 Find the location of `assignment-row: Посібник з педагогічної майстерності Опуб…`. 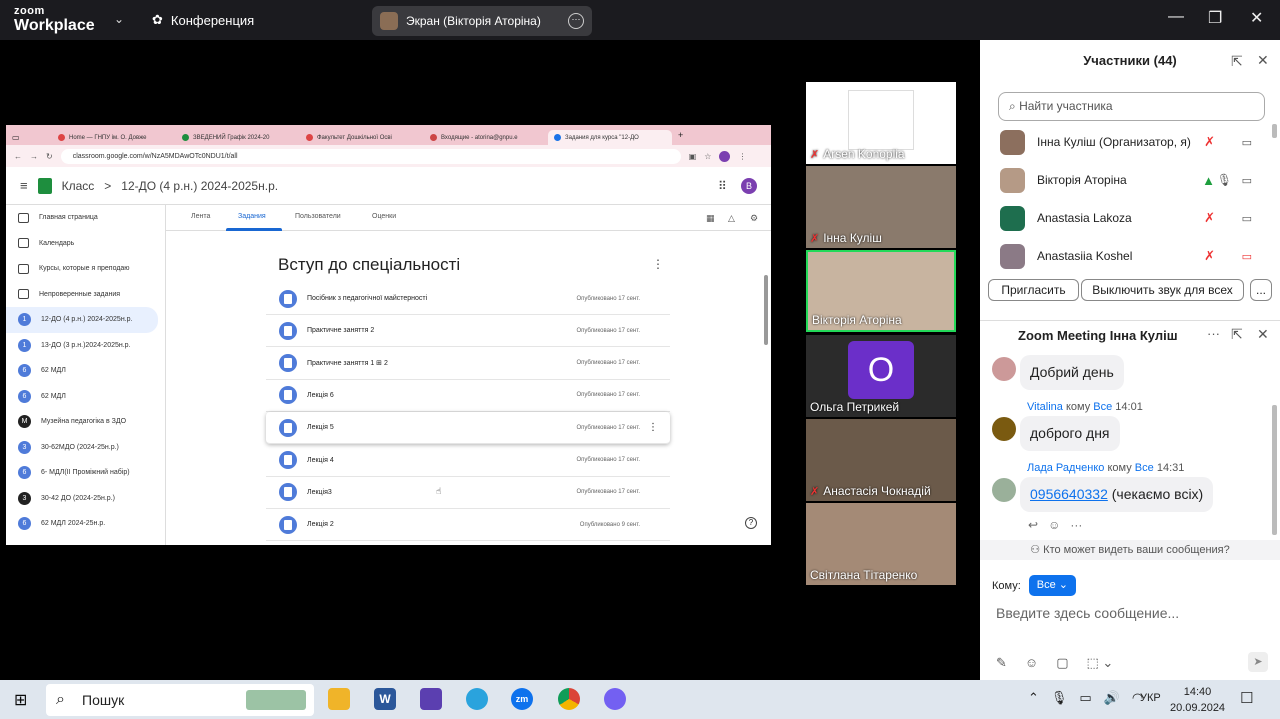

assignment-row: Посібник з педагогічної майстерності Опуб… is located at coordinates (468, 299).